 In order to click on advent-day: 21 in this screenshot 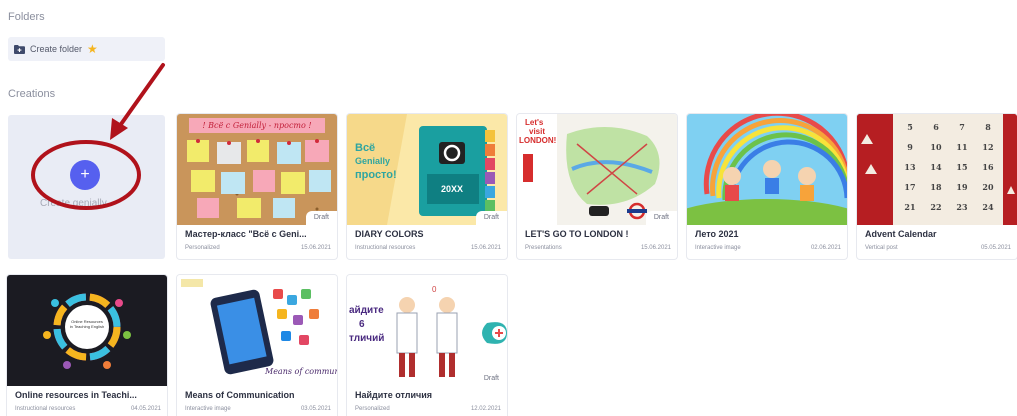, I will do `click(910, 207)`.